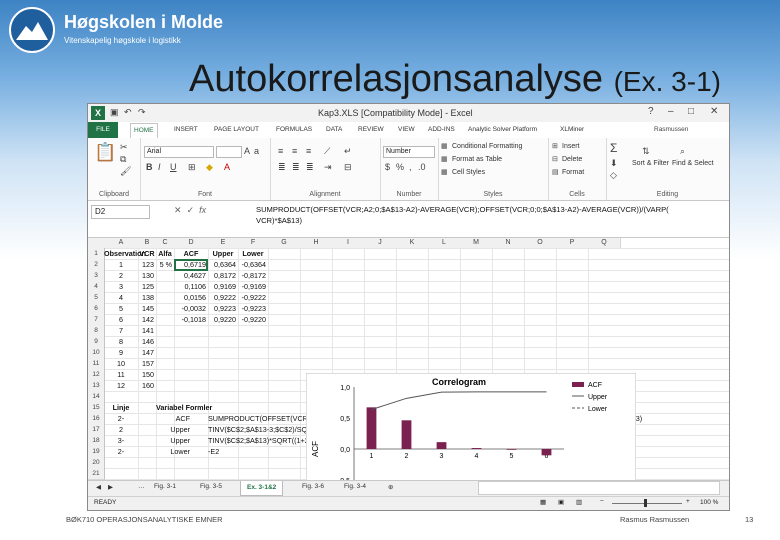 This screenshot has height=540, width=780. What do you see at coordinates (191, 286) in the screenshot?
I see `acf-cell: 0,1106` at bounding box center [191, 286].